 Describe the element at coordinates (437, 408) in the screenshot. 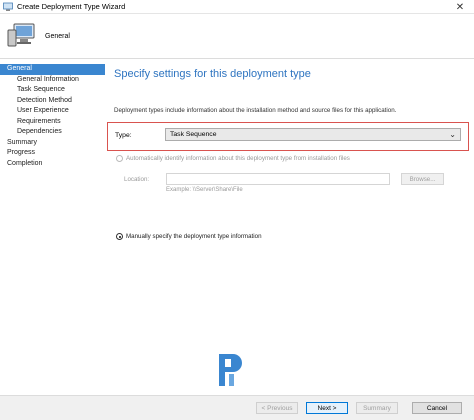

I see `cancel-button: Cancel` at that location.